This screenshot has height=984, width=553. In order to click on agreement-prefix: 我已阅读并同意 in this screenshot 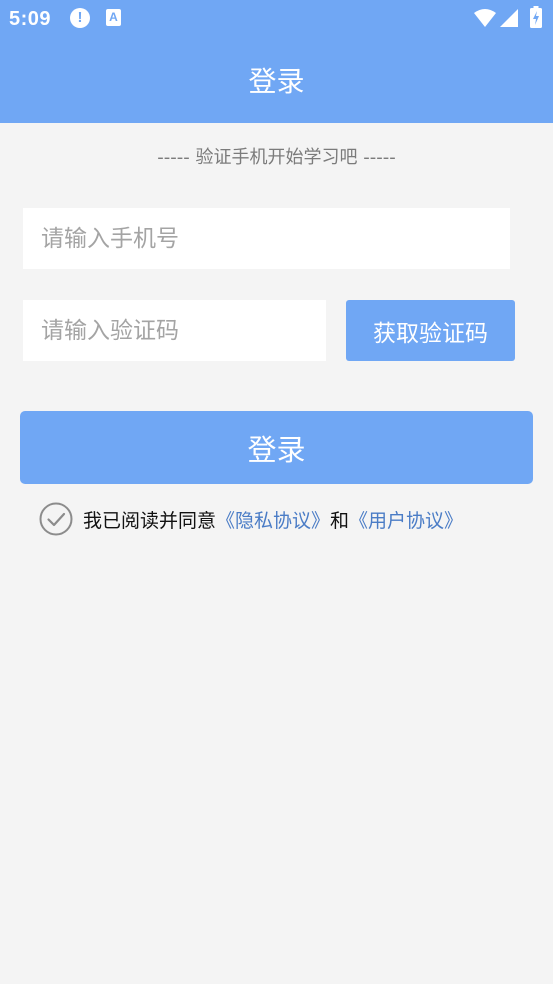, I will do `click(150, 520)`.